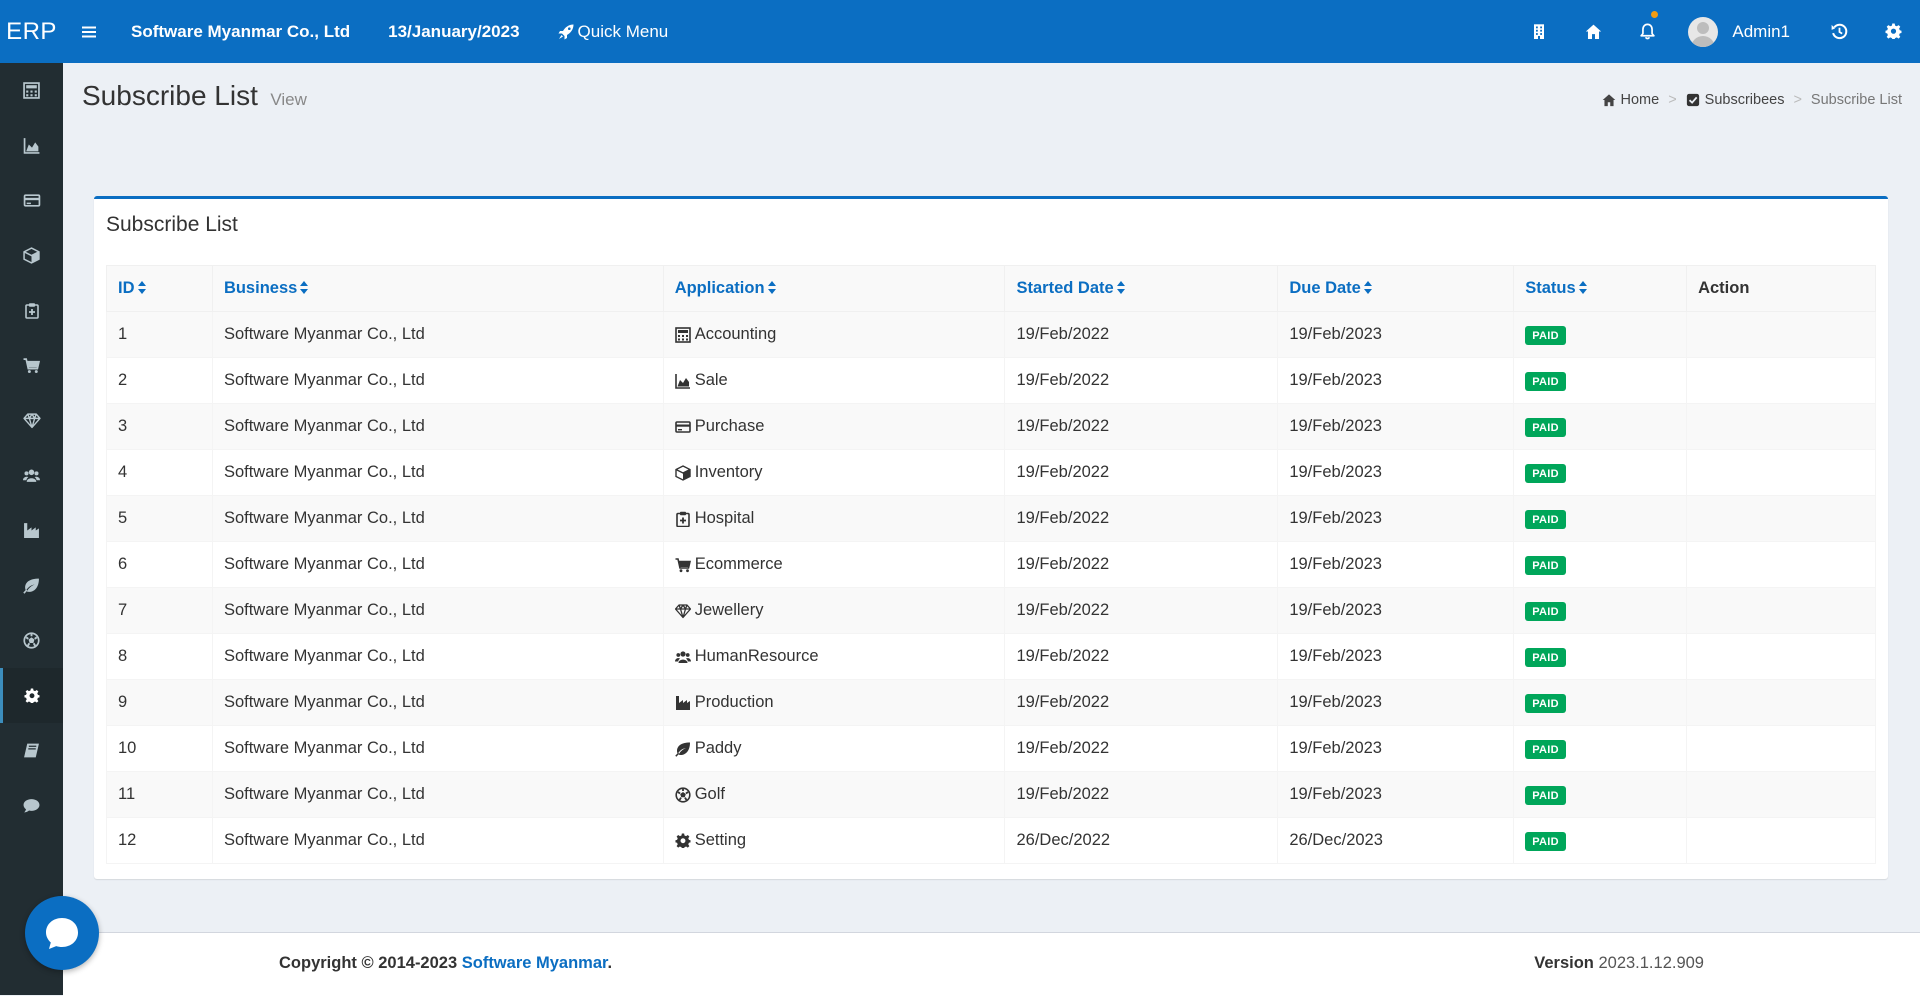 The height and width of the screenshot is (996, 1920). What do you see at coordinates (159, 288) in the screenshot?
I see `column-header-id: ID` at bounding box center [159, 288].